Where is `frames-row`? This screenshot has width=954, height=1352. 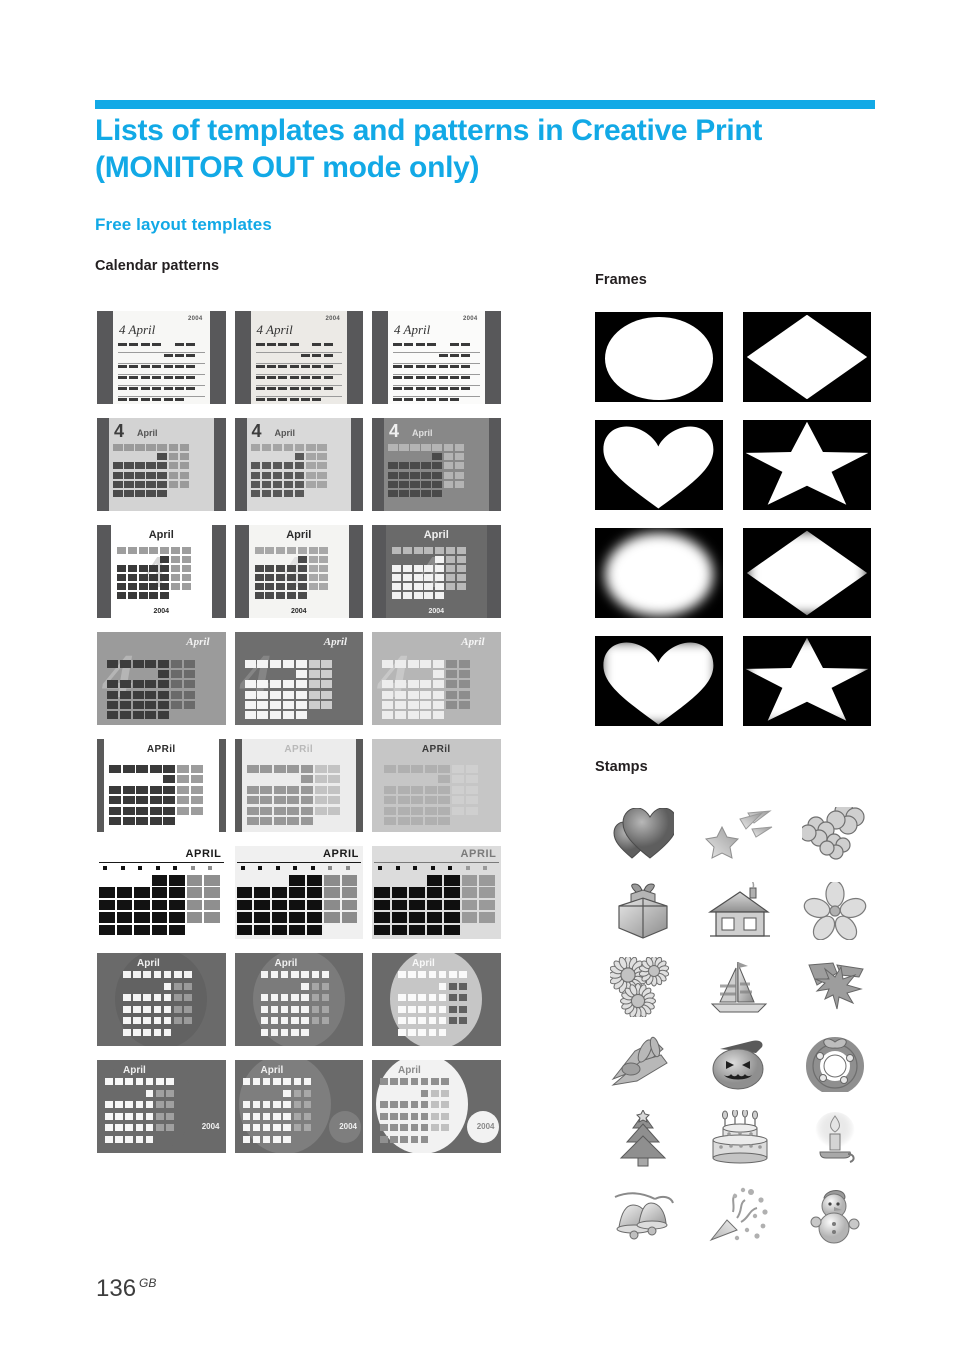
frames-row is located at coordinates (733, 681).